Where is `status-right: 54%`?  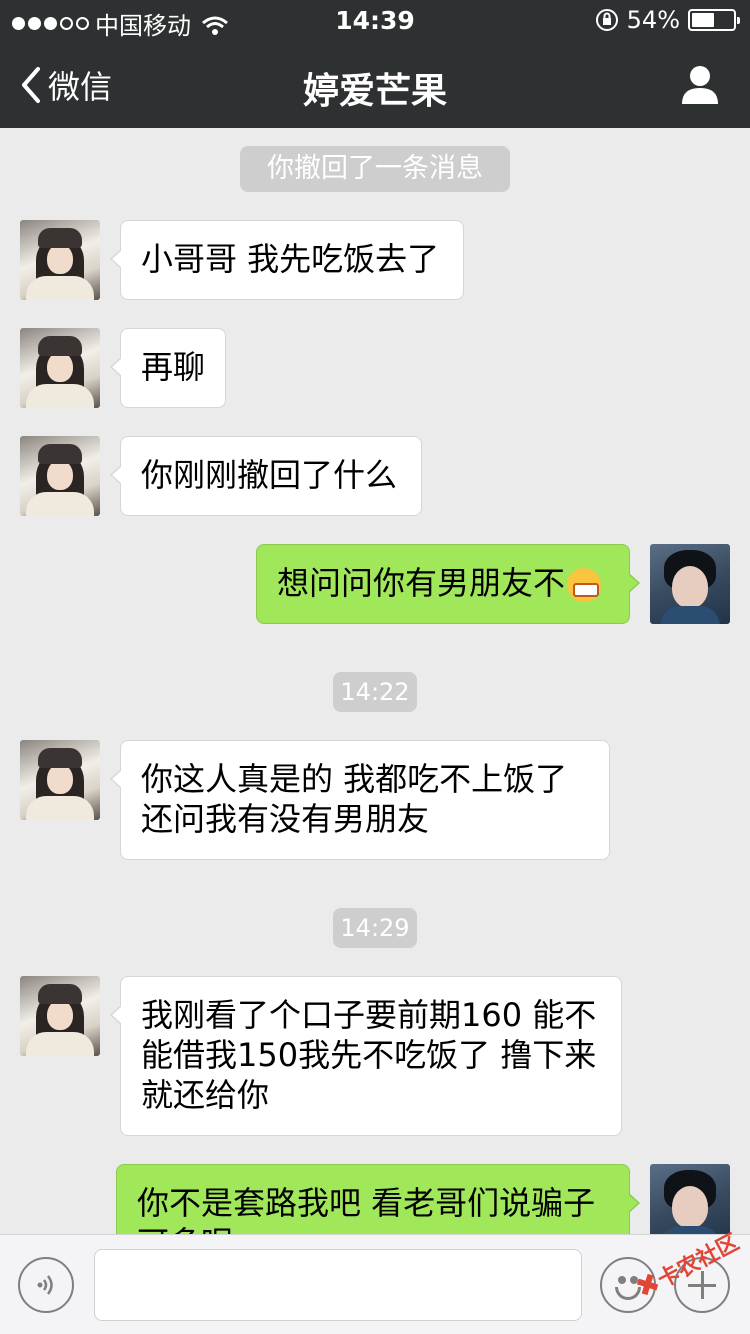
status-right: 54% is located at coordinates (667, 20).